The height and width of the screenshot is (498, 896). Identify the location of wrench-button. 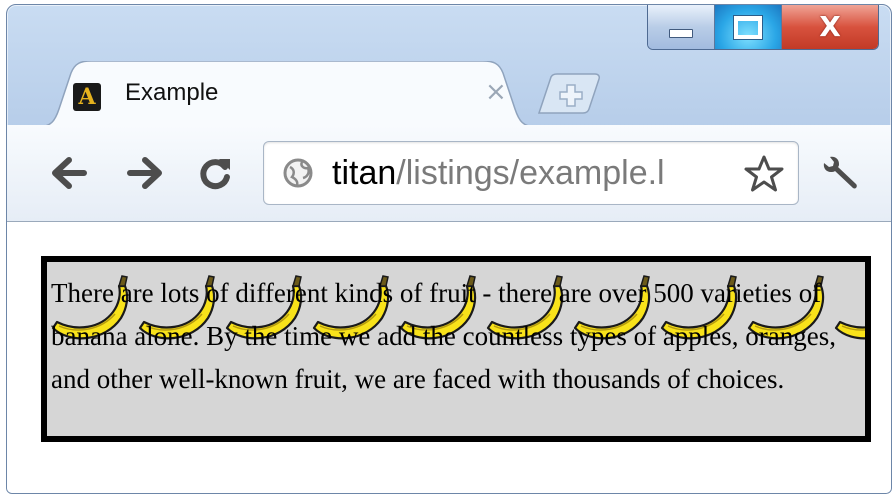
(841, 173).